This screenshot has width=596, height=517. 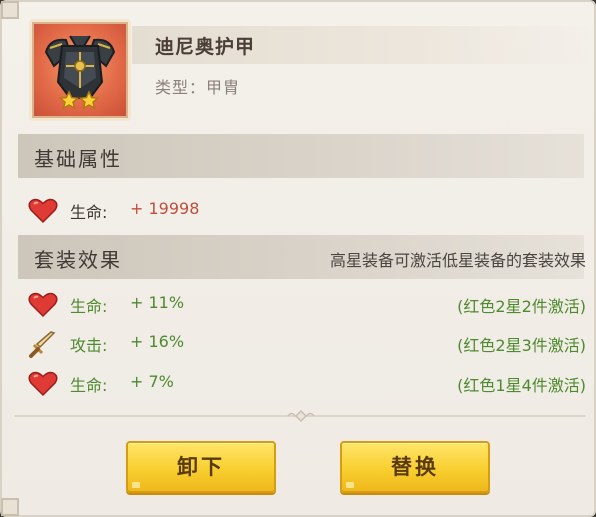 What do you see at coordinates (152, 381) in the screenshot?
I see `effect-value: + 7%` at bounding box center [152, 381].